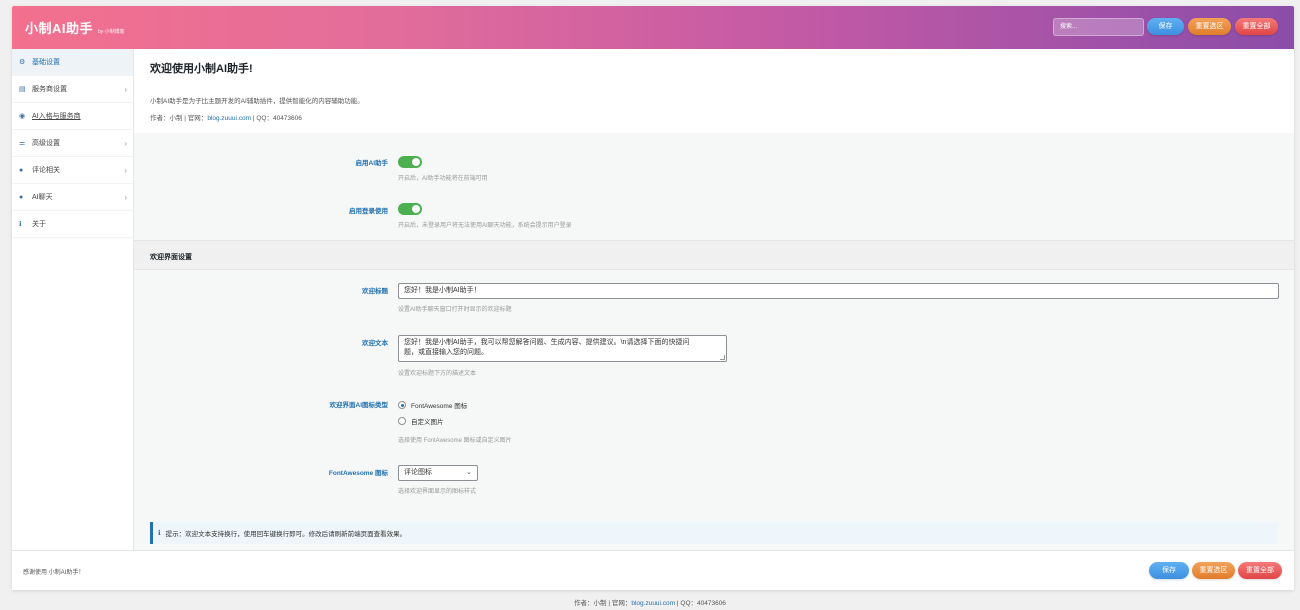 This screenshot has height=610, width=1300. Describe the element at coordinates (653, 570) in the screenshot. I see `footer-bar: 感谢使用 小制AI助手！ 保存 重置选区 重置全部` at that location.